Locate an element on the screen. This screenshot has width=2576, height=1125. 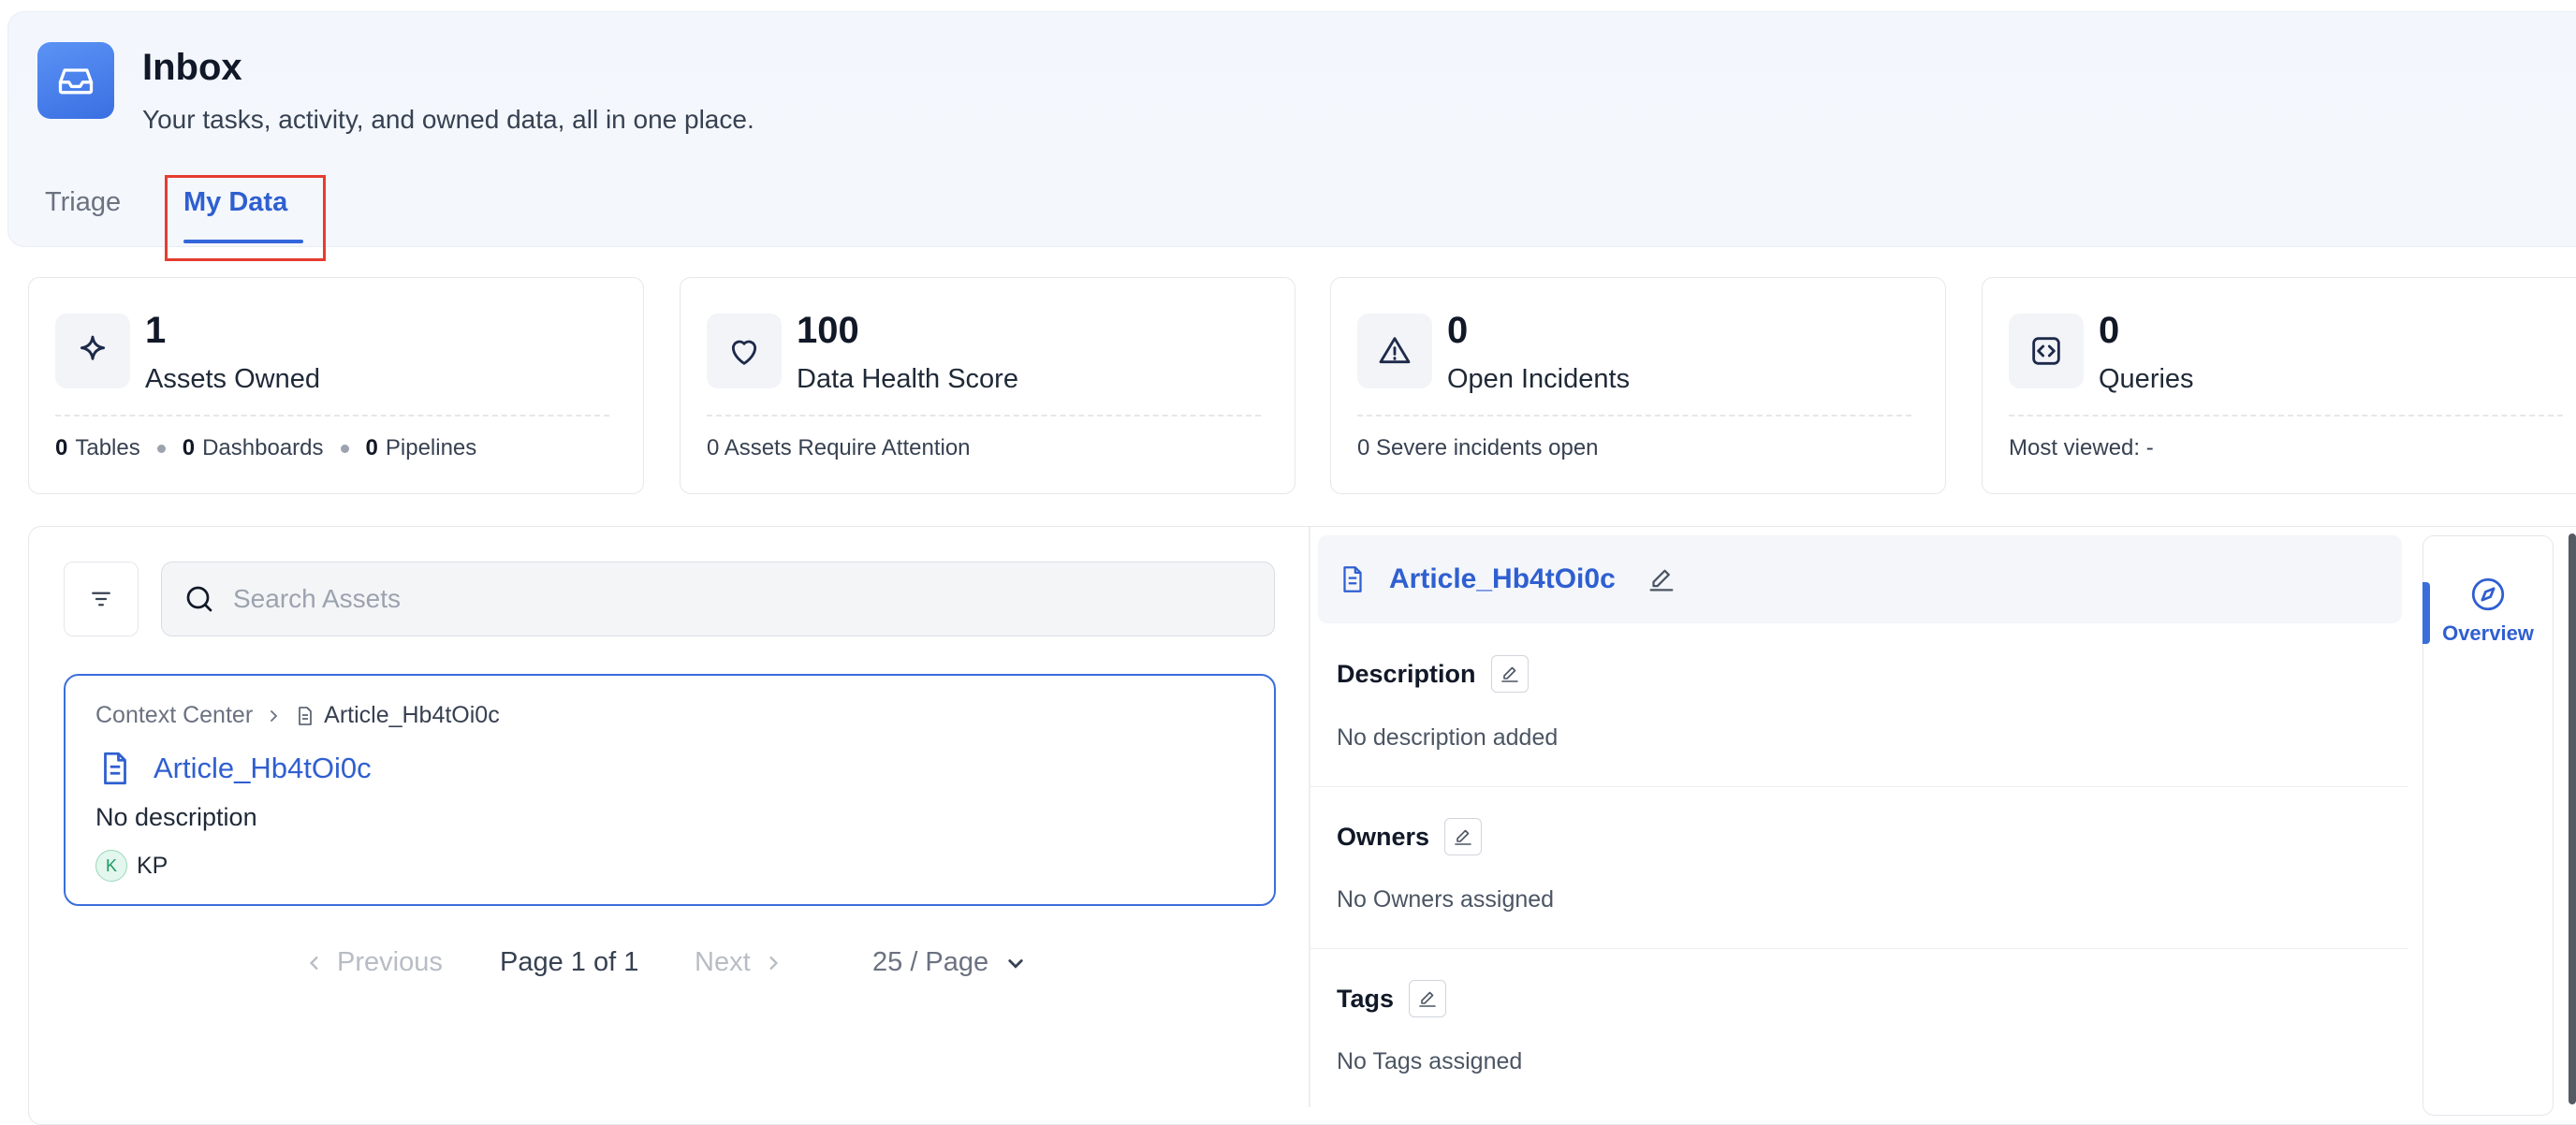
breadcrumb: Context Center Article_Hb4tOi0c is located at coordinates (297, 715).